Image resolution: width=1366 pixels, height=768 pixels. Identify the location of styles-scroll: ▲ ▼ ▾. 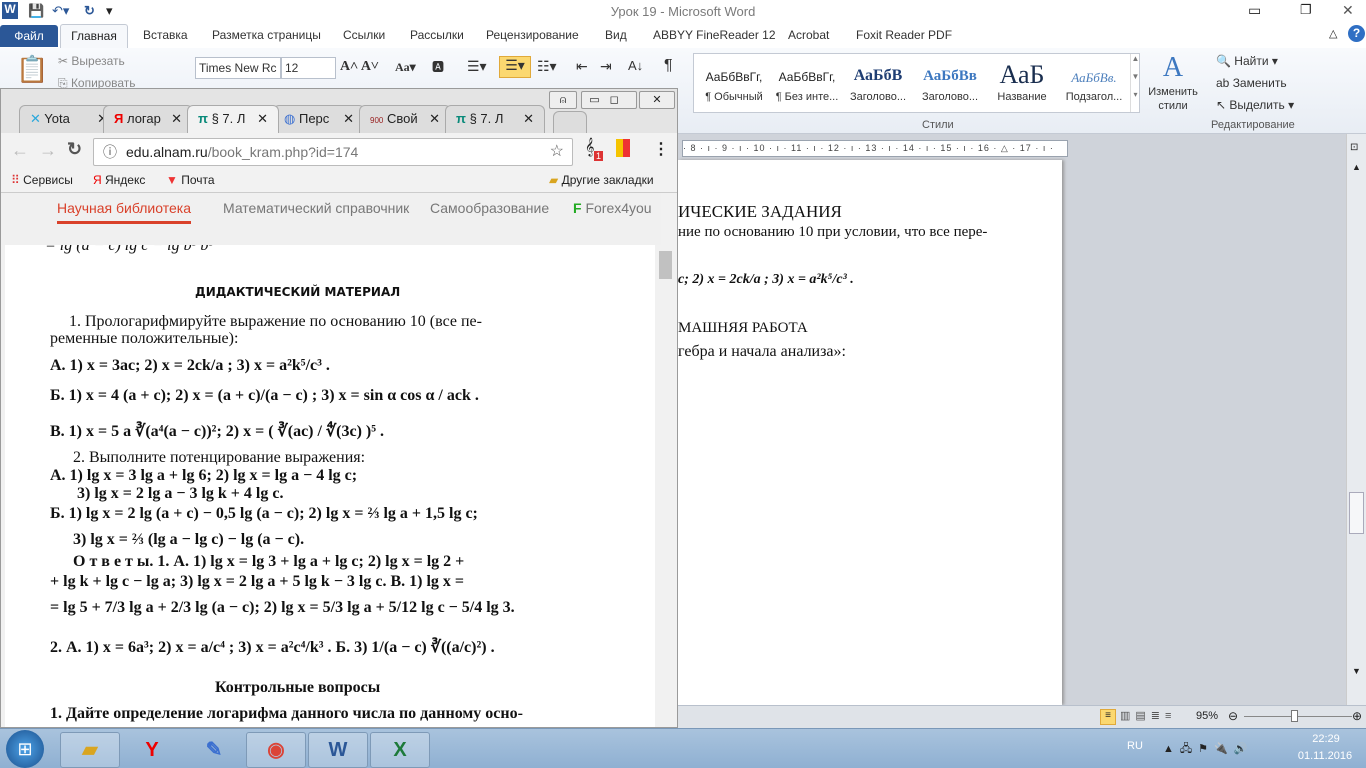
(1135, 83).